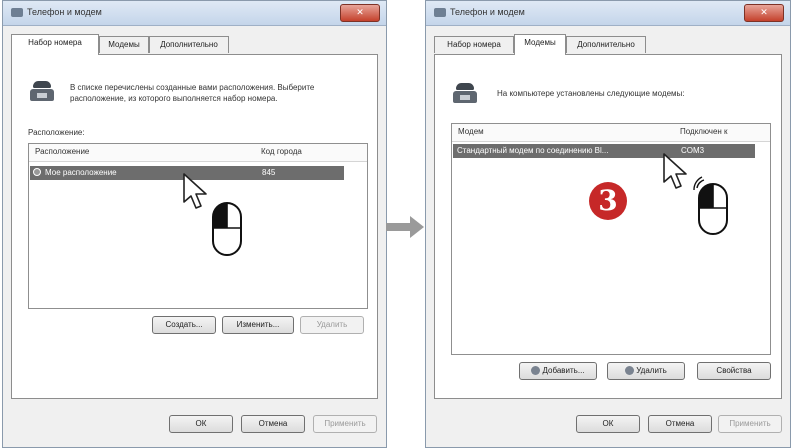  What do you see at coordinates (471, 131) in the screenshot?
I see `column-modem: Модем` at bounding box center [471, 131].